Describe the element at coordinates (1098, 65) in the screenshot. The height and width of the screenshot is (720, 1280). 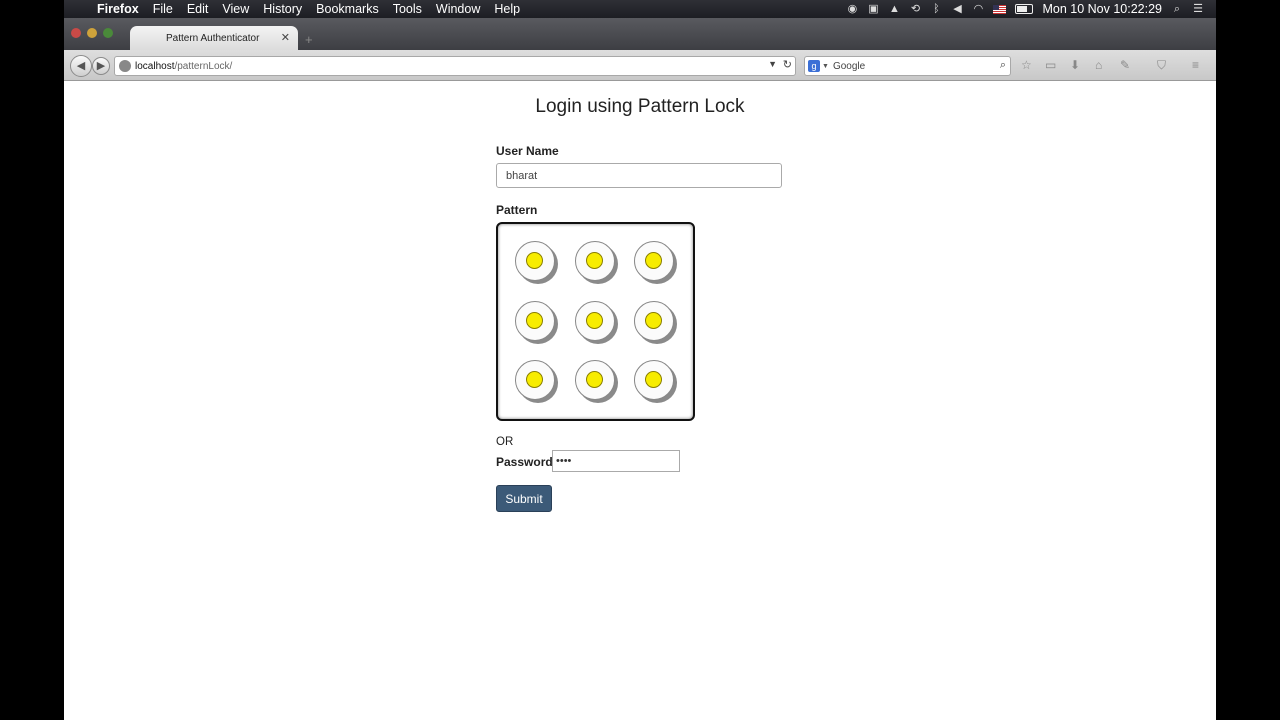
I see `home-icon: ⌂` at that location.